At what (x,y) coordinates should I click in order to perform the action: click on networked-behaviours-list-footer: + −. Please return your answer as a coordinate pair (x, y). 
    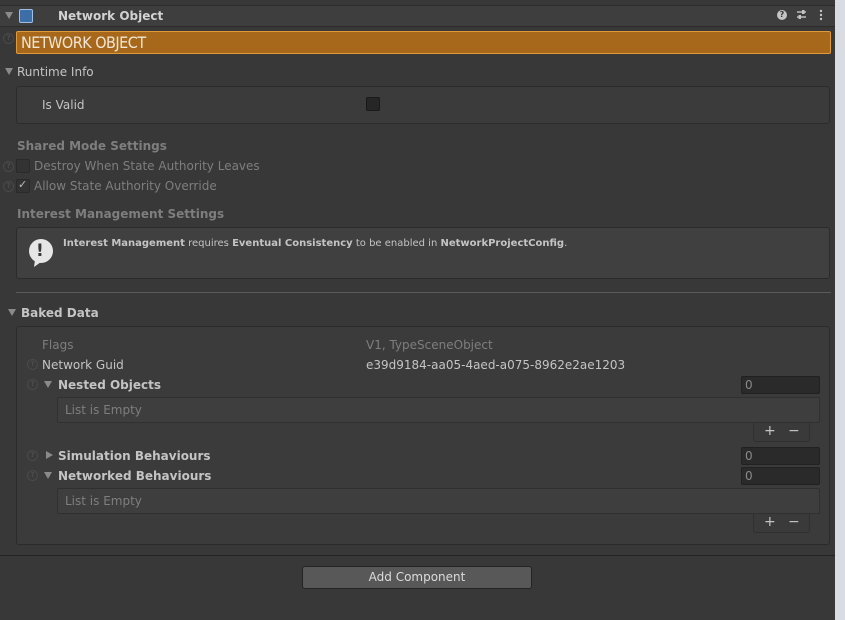
    Looking at the image, I should click on (781, 523).